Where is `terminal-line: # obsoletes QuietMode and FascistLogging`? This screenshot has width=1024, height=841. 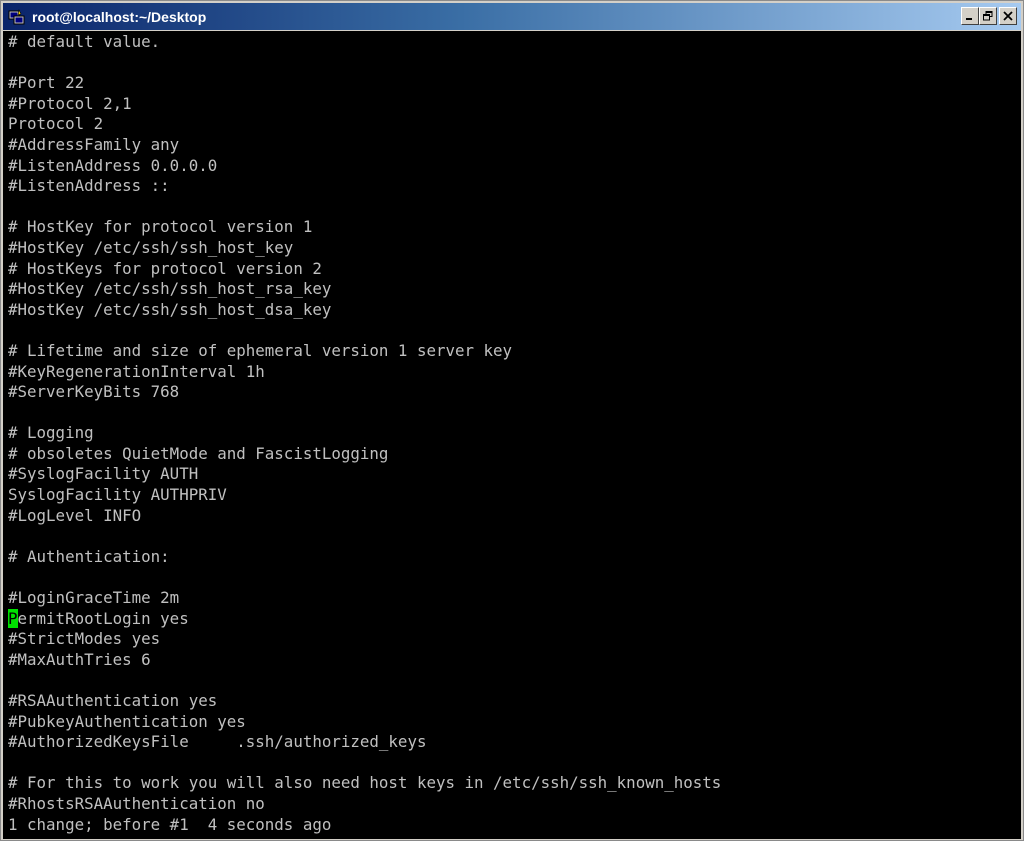 terminal-line: # obsoletes QuietMode and FascistLogging is located at coordinates (198, 453).